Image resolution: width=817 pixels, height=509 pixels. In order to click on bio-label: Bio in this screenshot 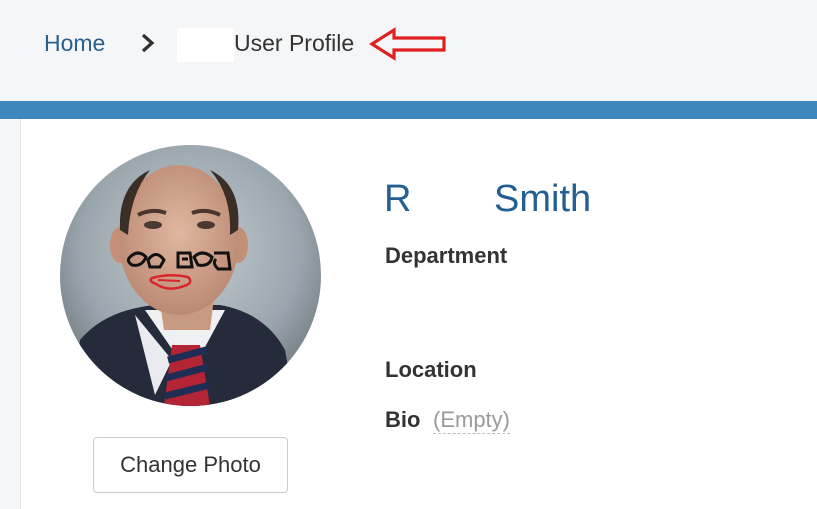, I will do `click(403, 419)`.